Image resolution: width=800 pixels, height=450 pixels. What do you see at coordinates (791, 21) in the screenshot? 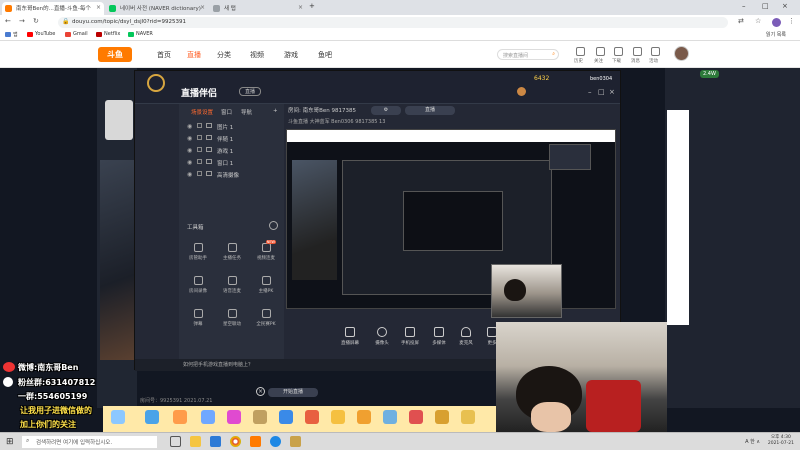
I see `menu-kebab-icon: ⋮` at bounding box center [791, 21].